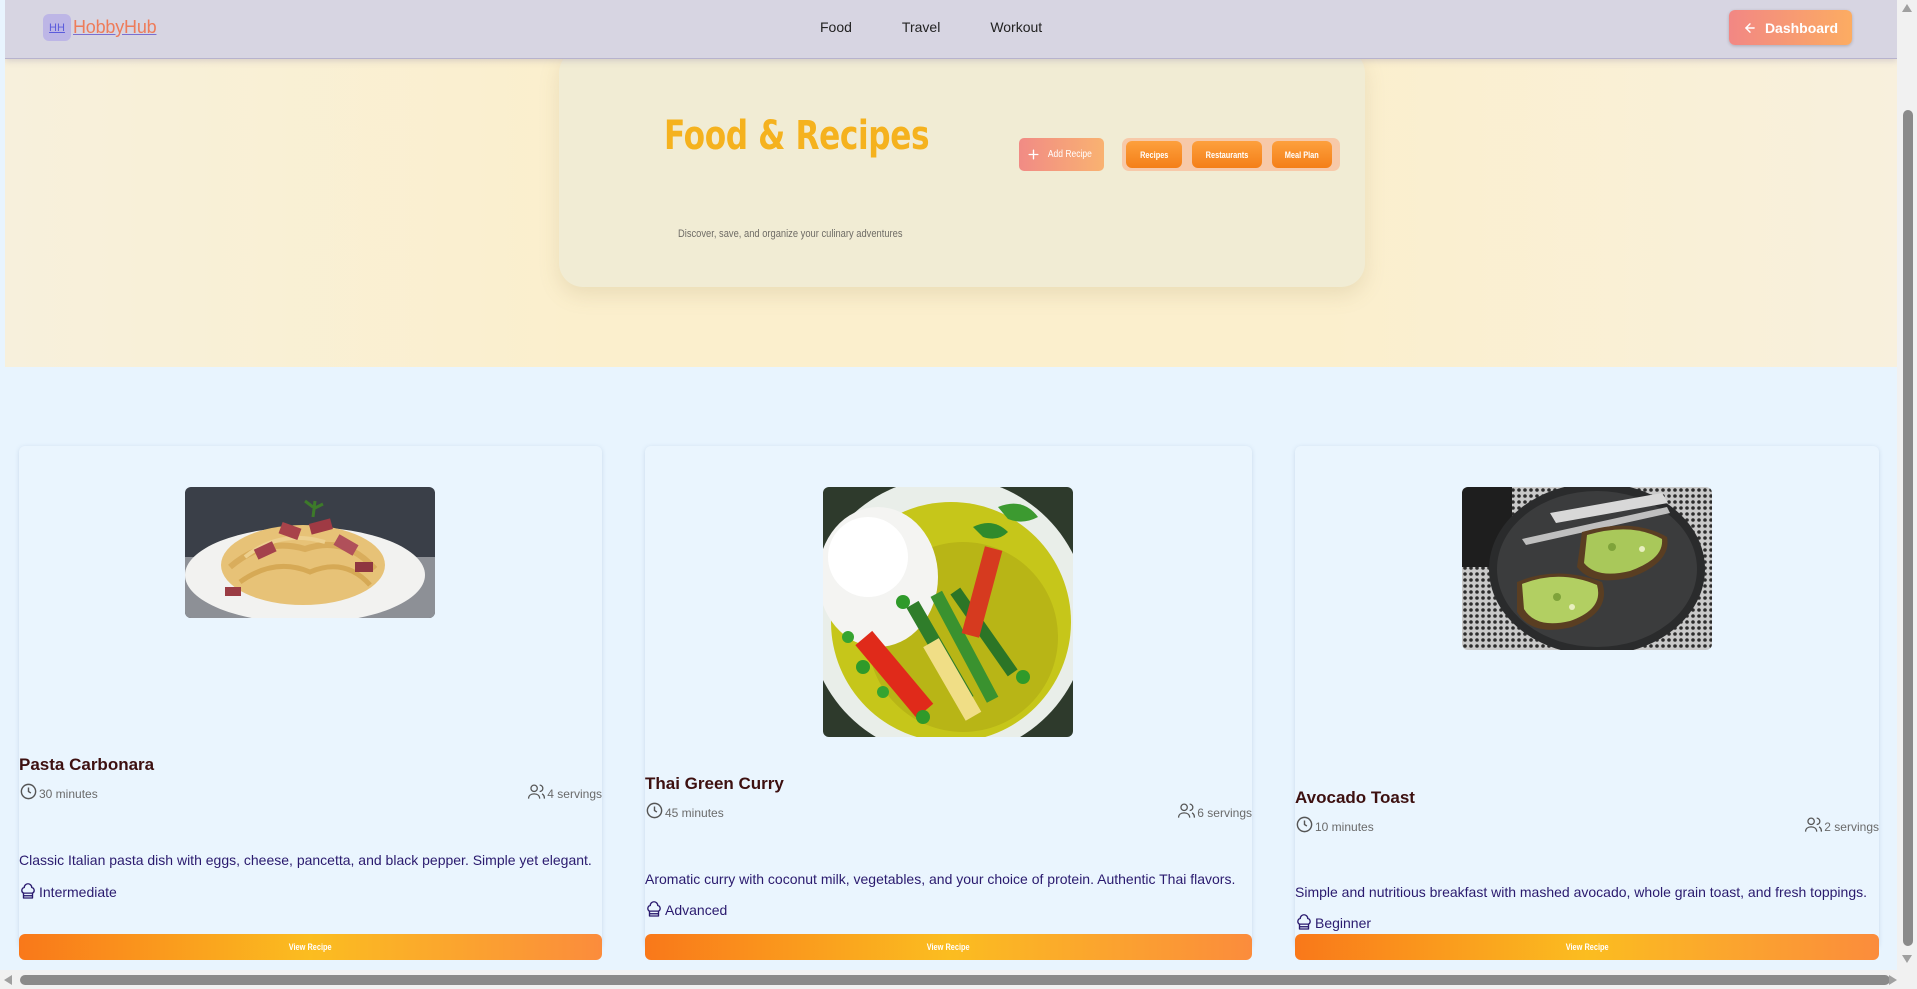 The height and width of the screenshot is (989, 1917). Describe the element at coordinates (1907, 8) in the screenshot. I see `scroll-up-icon` at that location.